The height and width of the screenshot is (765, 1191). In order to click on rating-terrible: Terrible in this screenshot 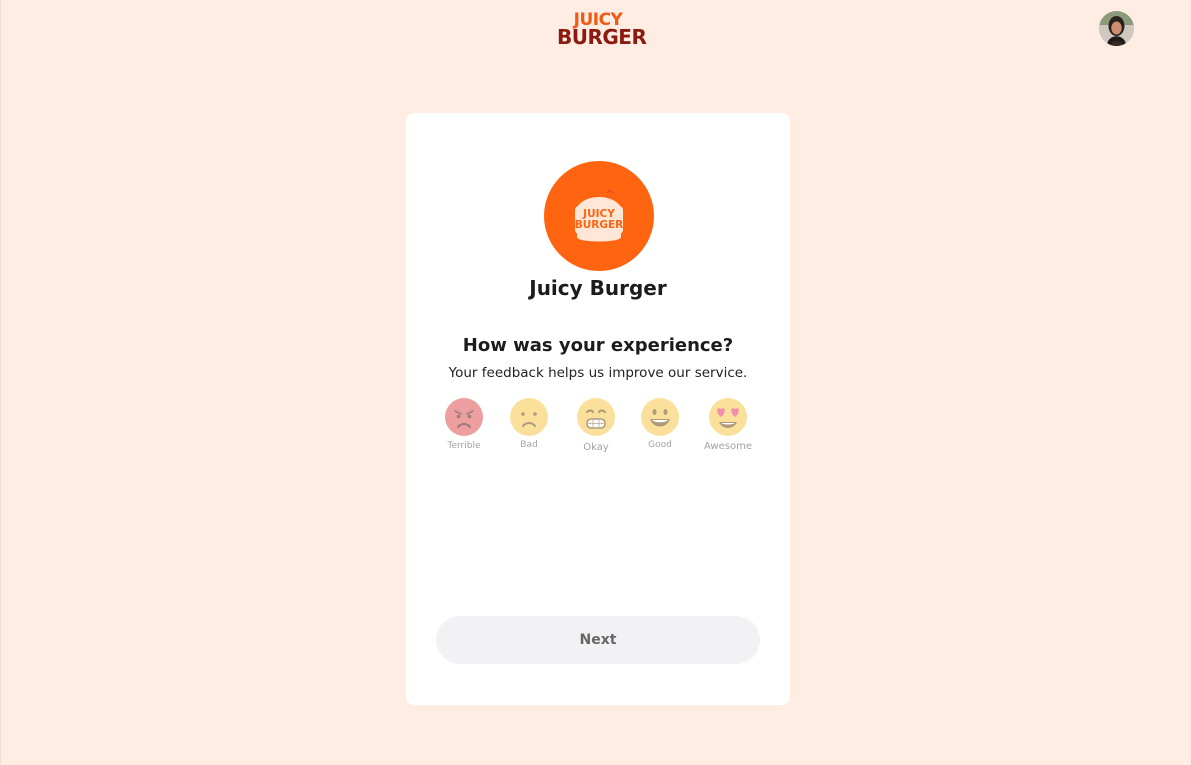, I will do `click(464, 426)`.